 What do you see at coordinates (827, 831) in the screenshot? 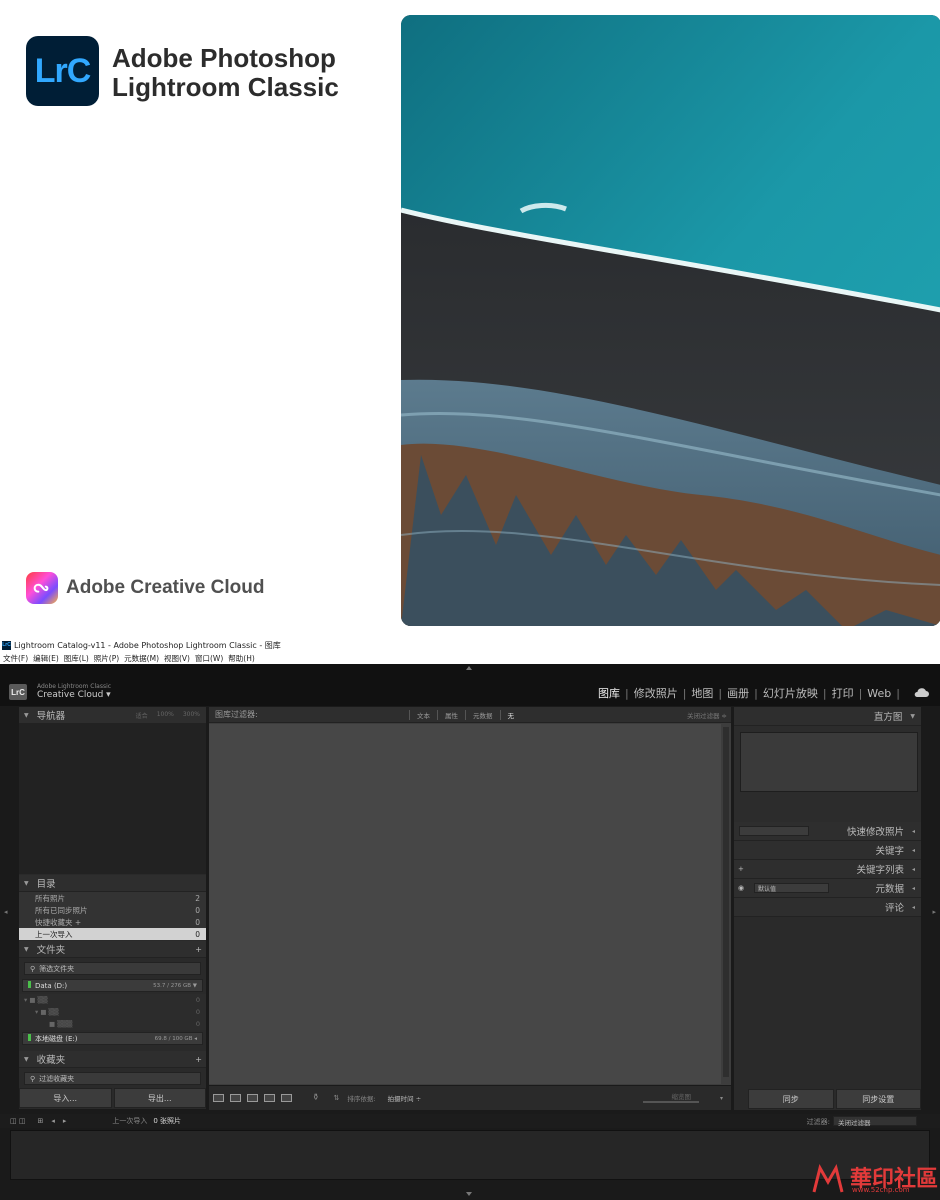
I see `quick-develop-header: 快速修改照片 ◂` at bounding box center [827, 831].